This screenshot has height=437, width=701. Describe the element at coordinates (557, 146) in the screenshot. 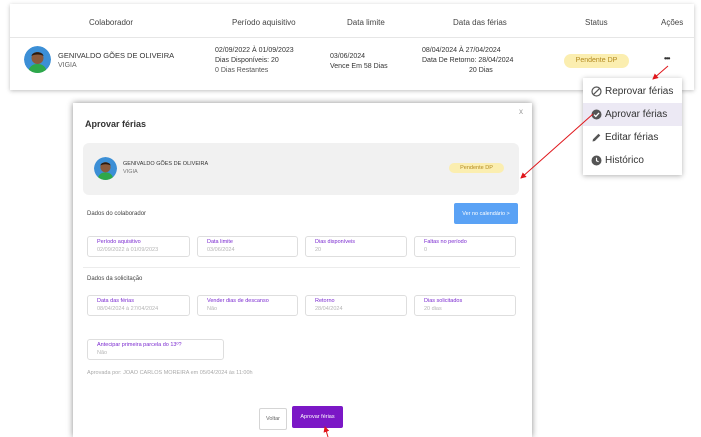

I see `arrow-to-modal` at that location.